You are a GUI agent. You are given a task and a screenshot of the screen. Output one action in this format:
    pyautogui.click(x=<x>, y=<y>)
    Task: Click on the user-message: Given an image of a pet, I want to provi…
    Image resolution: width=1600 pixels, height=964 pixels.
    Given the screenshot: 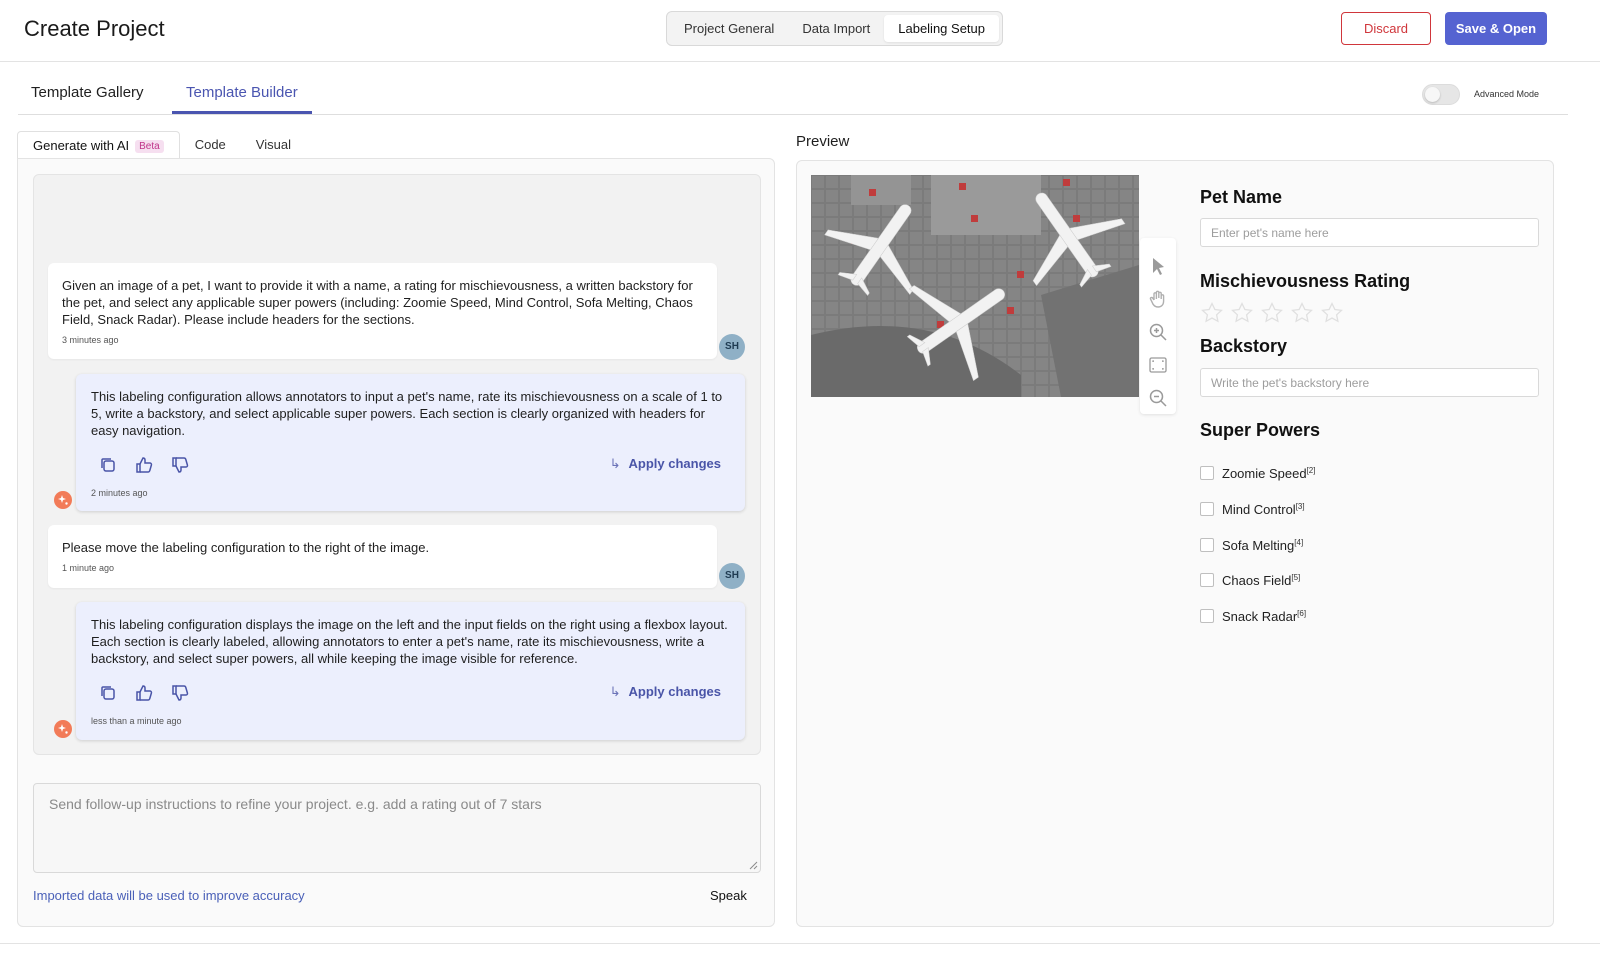 What is the action you would take?
    pyautogui.click(x=382, y=311)
    